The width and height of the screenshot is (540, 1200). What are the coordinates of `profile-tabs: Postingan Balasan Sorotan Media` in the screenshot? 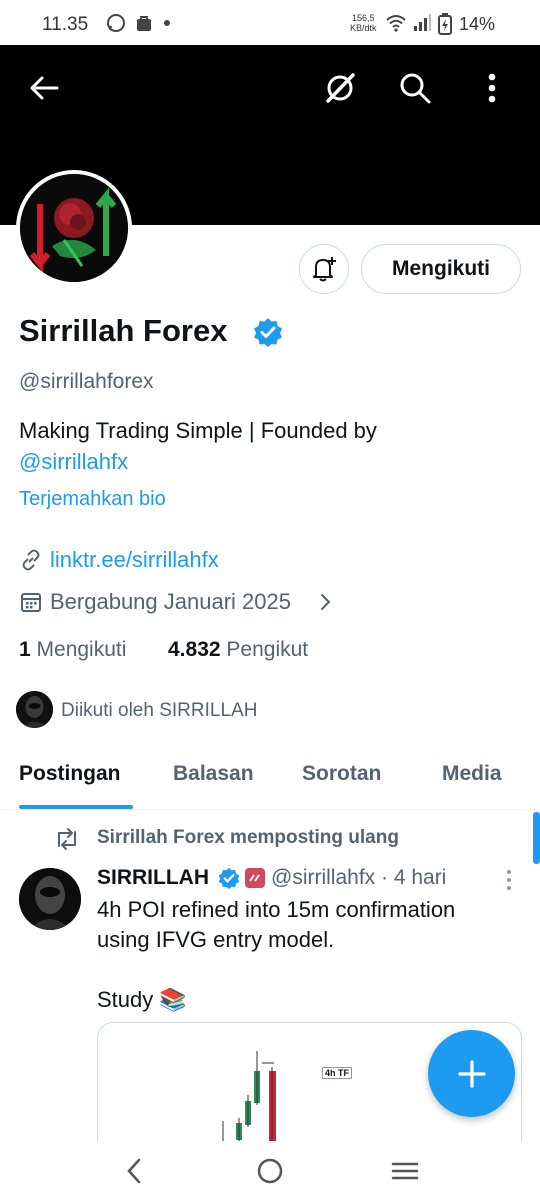 It's located at (270, 780).